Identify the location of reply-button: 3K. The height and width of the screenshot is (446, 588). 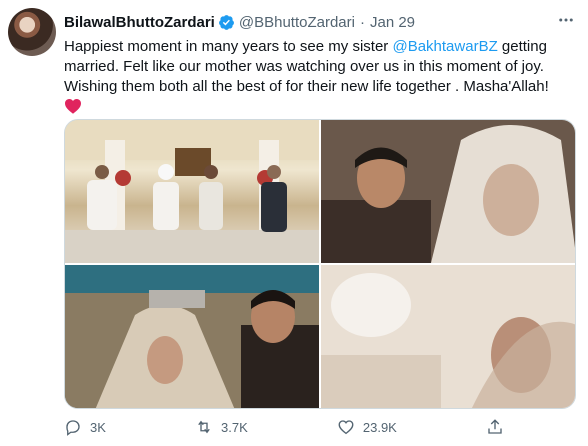
(85, 427).